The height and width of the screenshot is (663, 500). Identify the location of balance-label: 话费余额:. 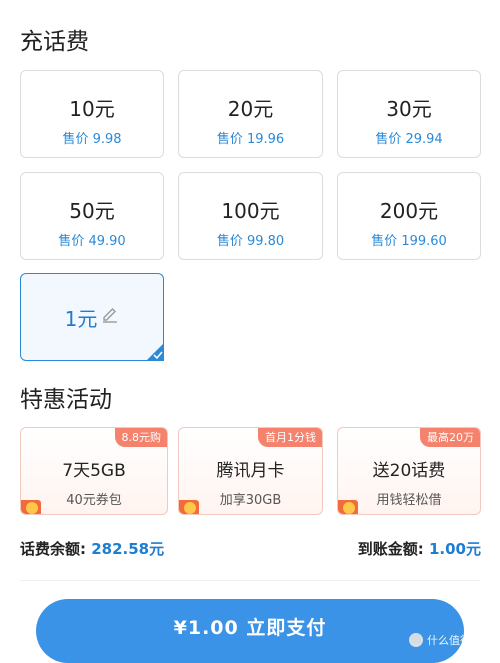
(53, 549).